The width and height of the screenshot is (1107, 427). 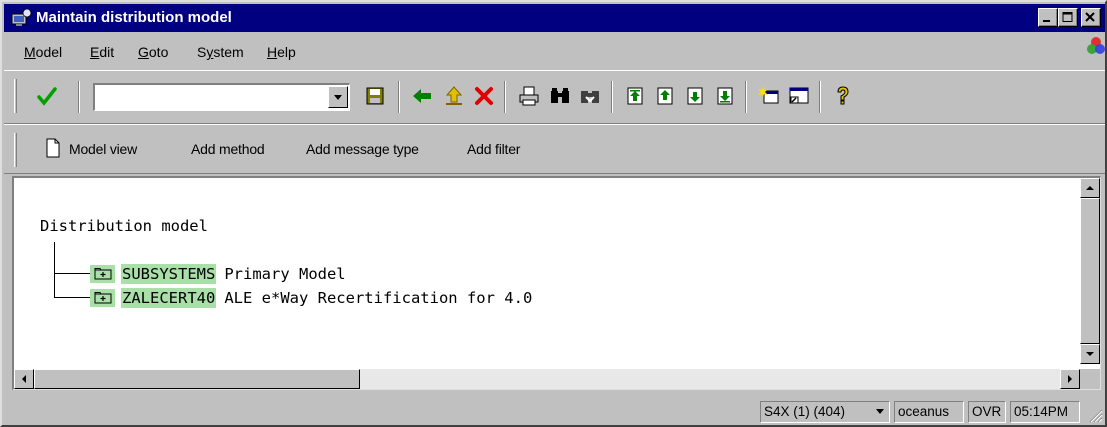 What do you see at coordinates (987, 412) in the screenshot?
I see `insert-mode-field: OVR` at bounding box center [987, 412].